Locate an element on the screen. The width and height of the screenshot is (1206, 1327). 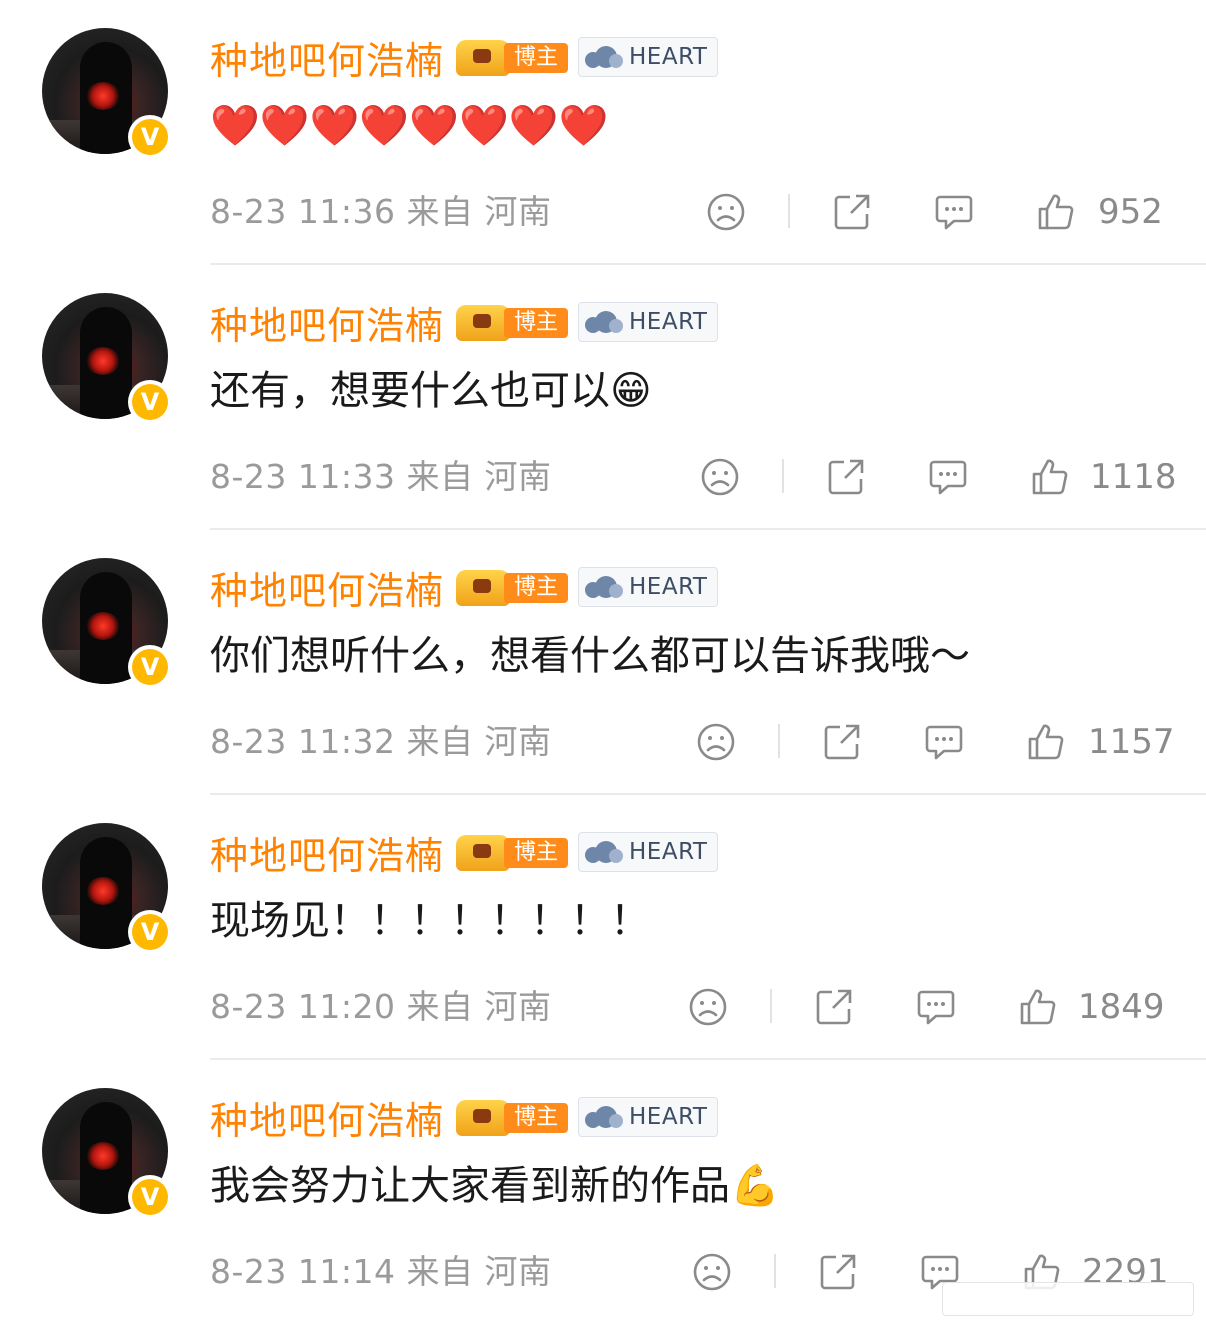
comment-text: 还有，想要什么也可以😁 is located at coordinates (431, 391).